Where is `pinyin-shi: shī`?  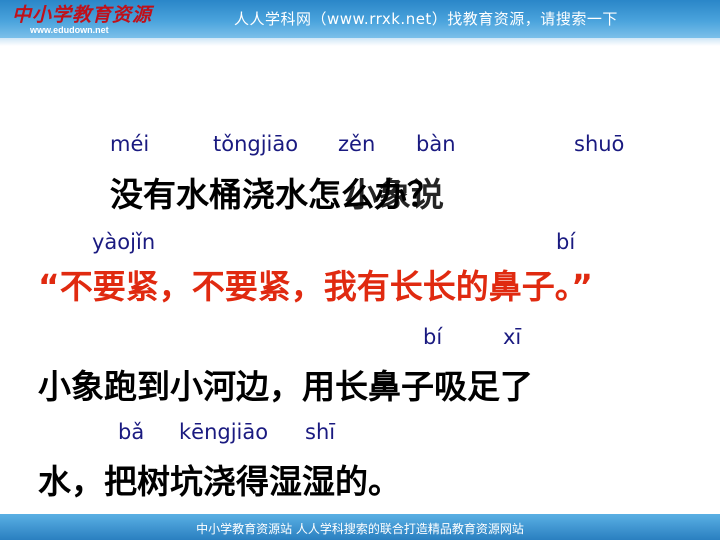
pinyin-shi: shī is located at coordinates (320, 432).